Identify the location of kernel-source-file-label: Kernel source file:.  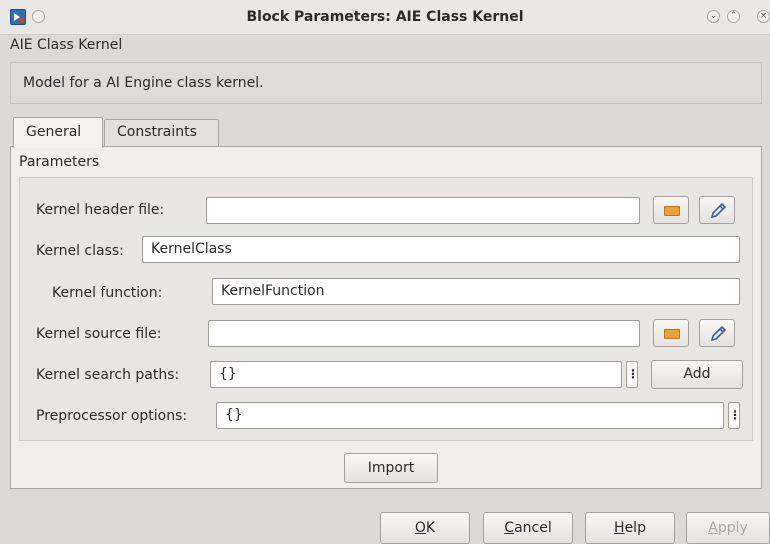
(99, 334).